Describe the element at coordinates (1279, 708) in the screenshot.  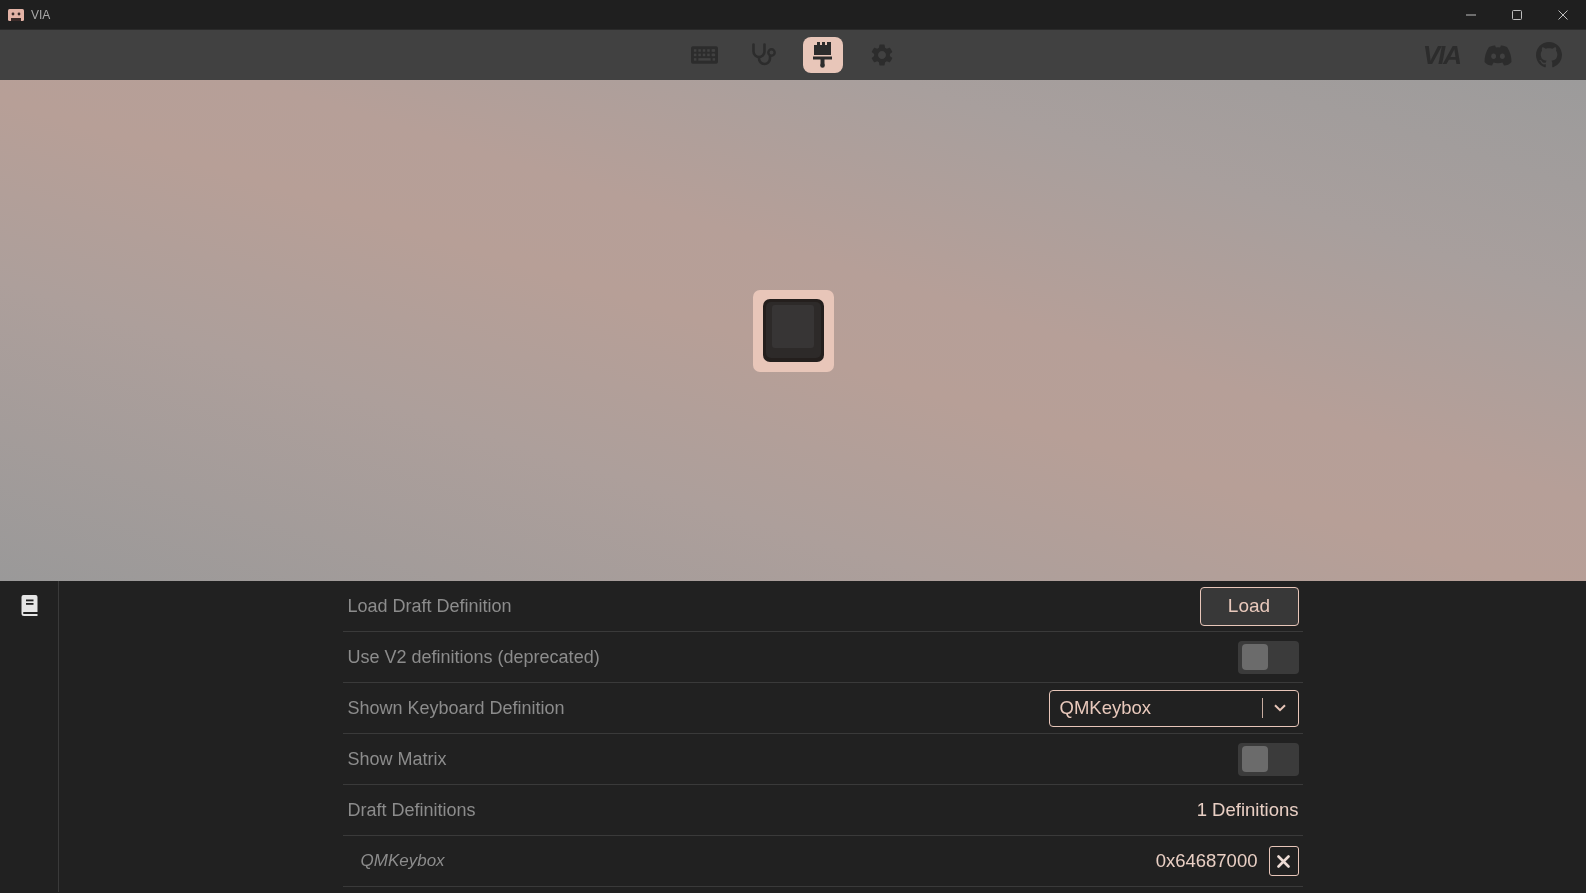
I see `chevron-down-icon` at that location.